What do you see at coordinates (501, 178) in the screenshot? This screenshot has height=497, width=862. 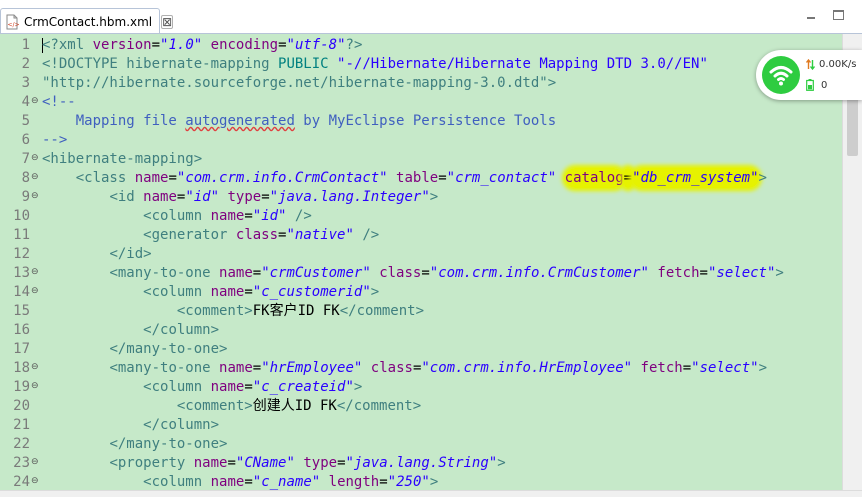 I see `code-token: "crm_contact"` at bounding box center [501, 178].